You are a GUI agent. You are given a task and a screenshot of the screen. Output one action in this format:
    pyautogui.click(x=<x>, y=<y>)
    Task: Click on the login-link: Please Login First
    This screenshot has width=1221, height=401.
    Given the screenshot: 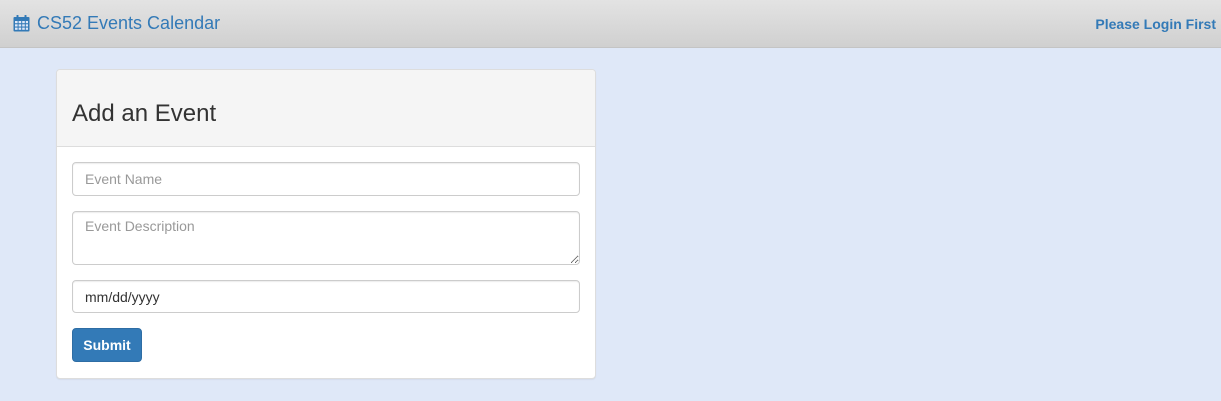 What is the action you would take?
    pyautogui.click(x=1155, y=24)
    